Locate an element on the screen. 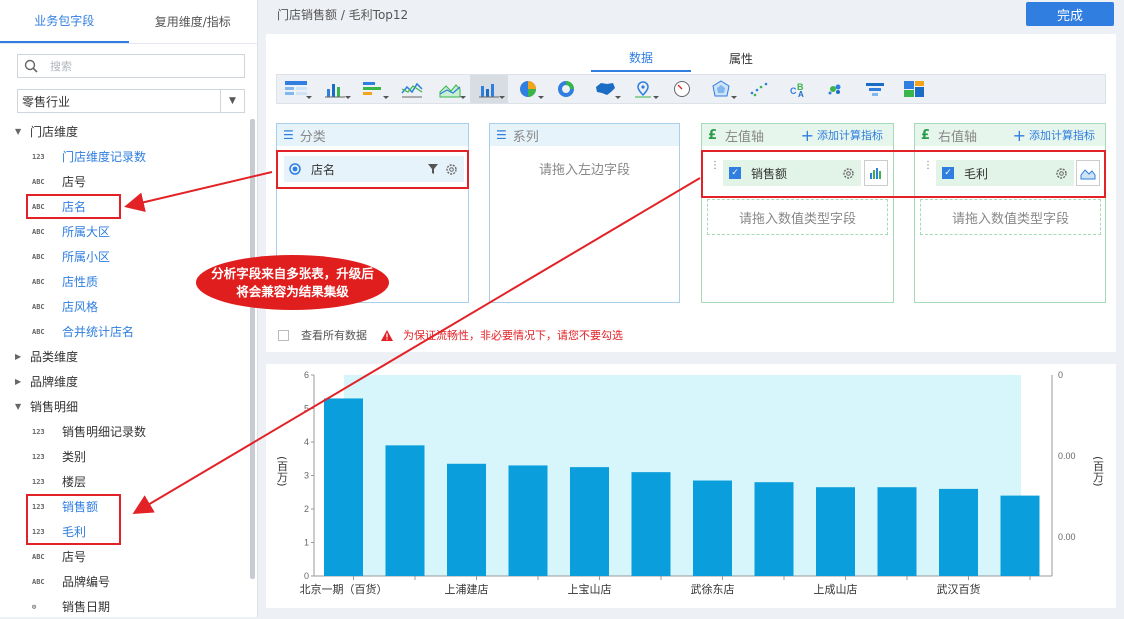 This screenshot has height=619, width=1124. donut-chart-icon is located at coordinates (566, 89).